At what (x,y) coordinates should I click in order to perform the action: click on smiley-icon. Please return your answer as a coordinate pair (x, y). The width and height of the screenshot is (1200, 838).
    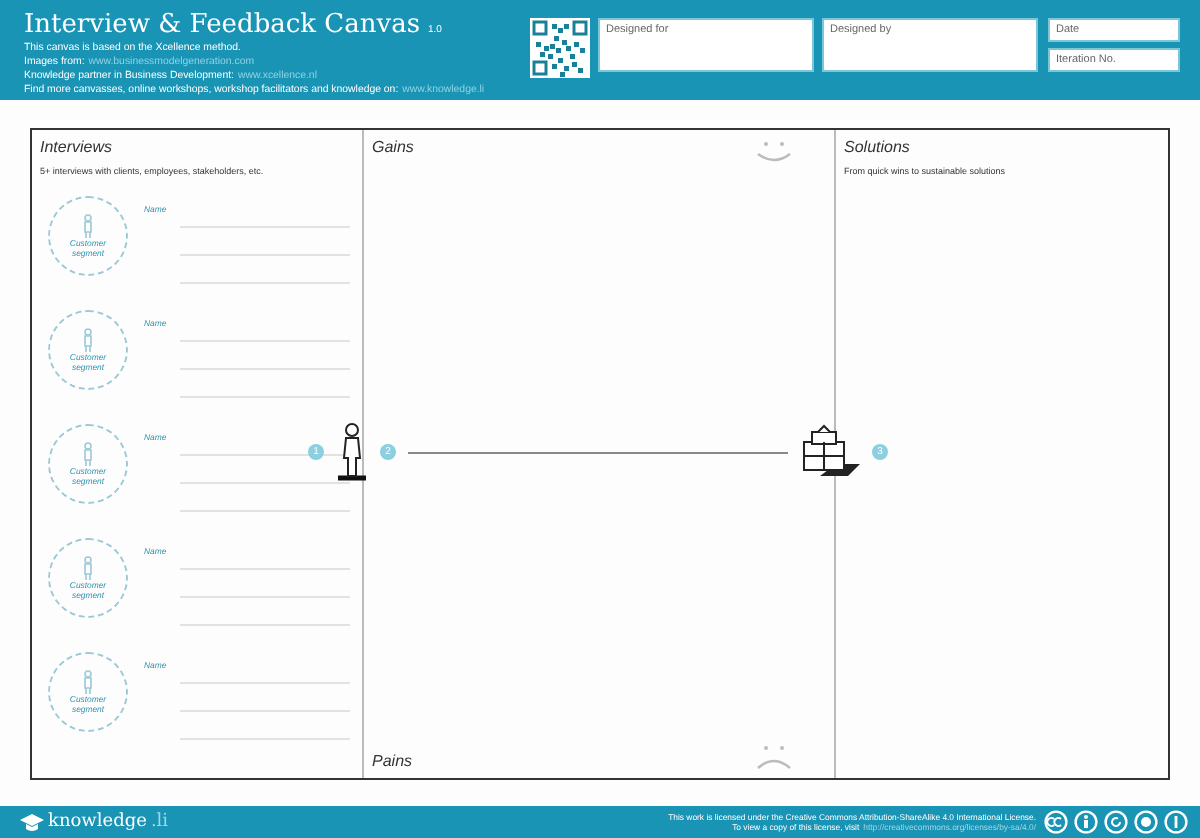
    Looking at the image, I should click on (774, 152).